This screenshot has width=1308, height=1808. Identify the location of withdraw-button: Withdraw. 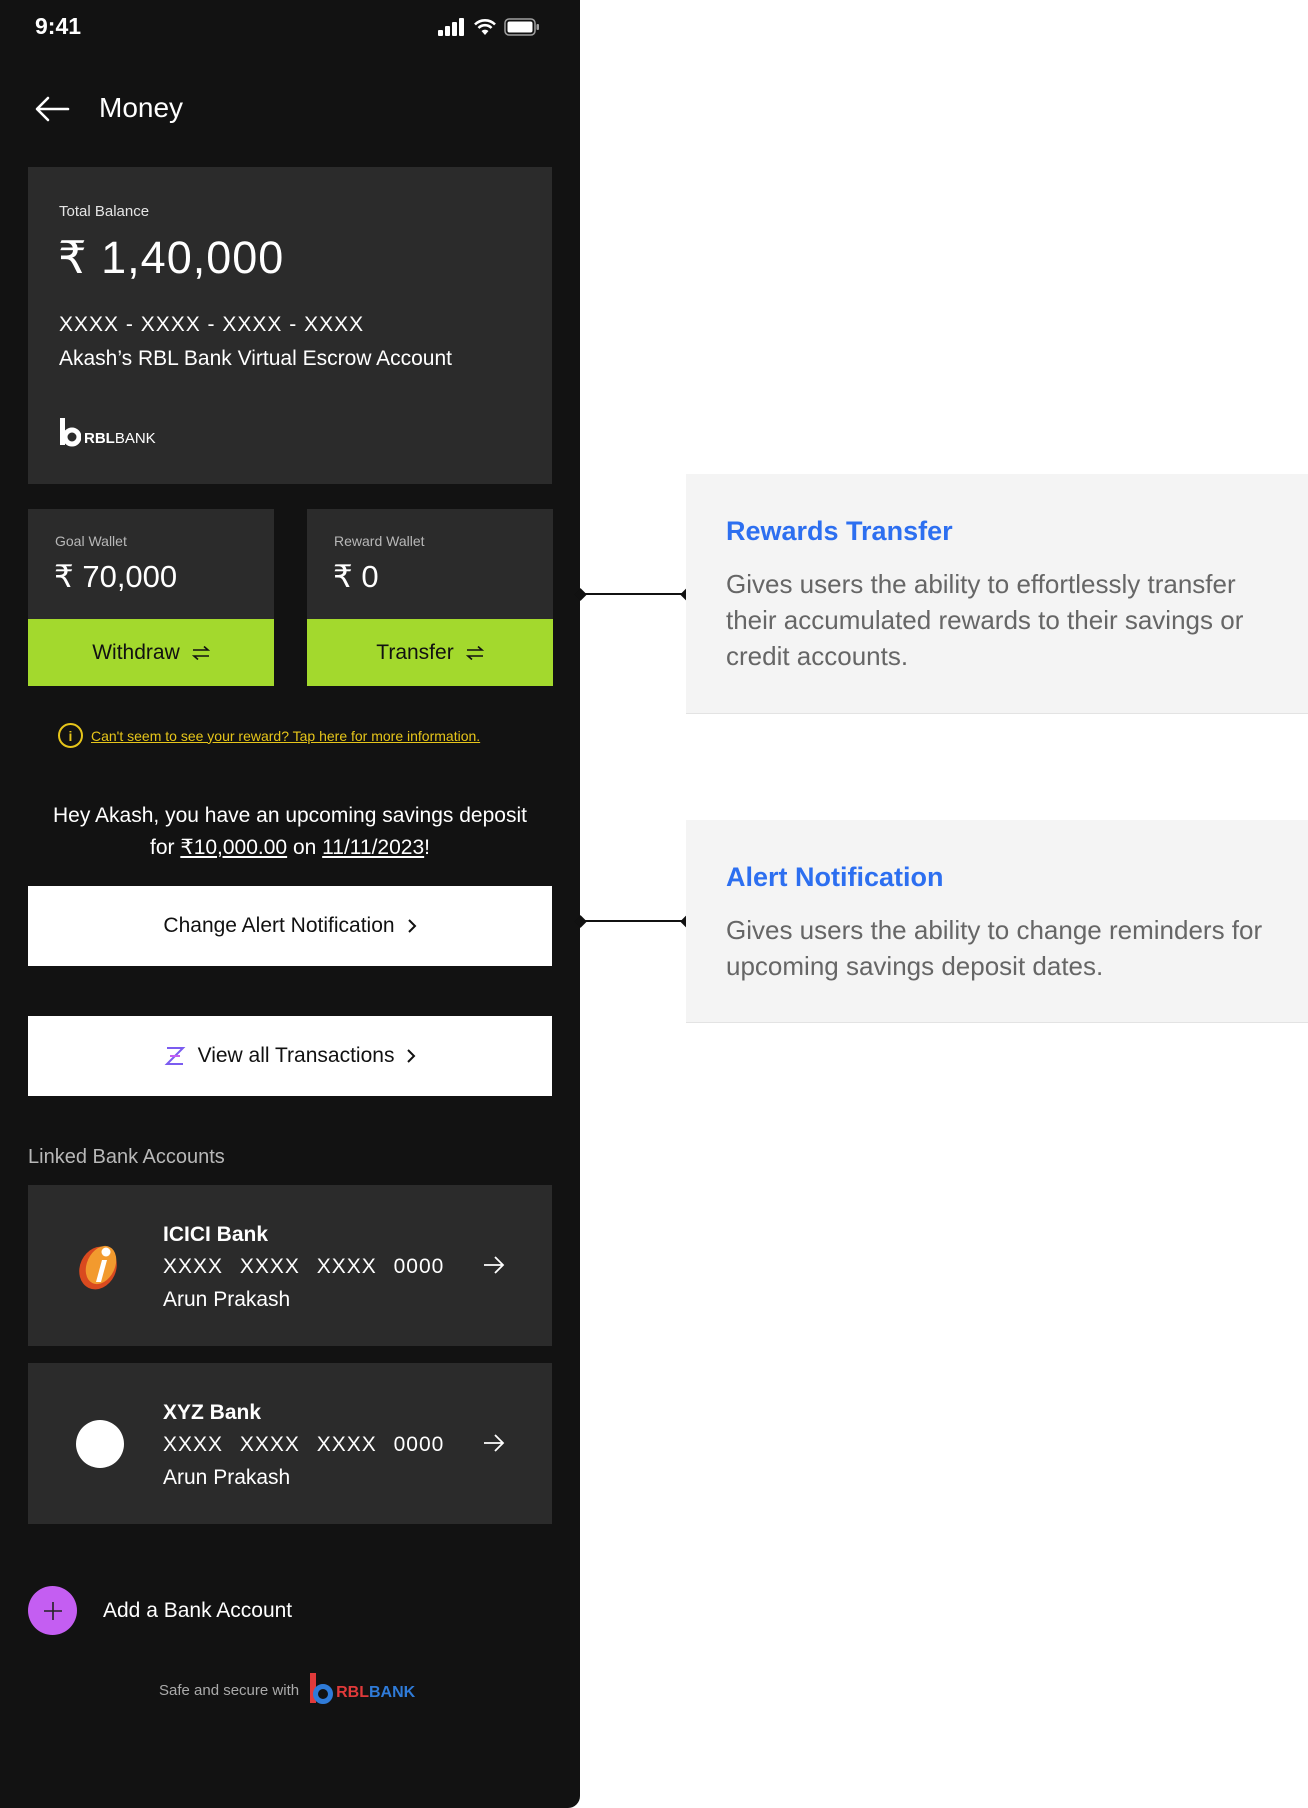
(151, 652).